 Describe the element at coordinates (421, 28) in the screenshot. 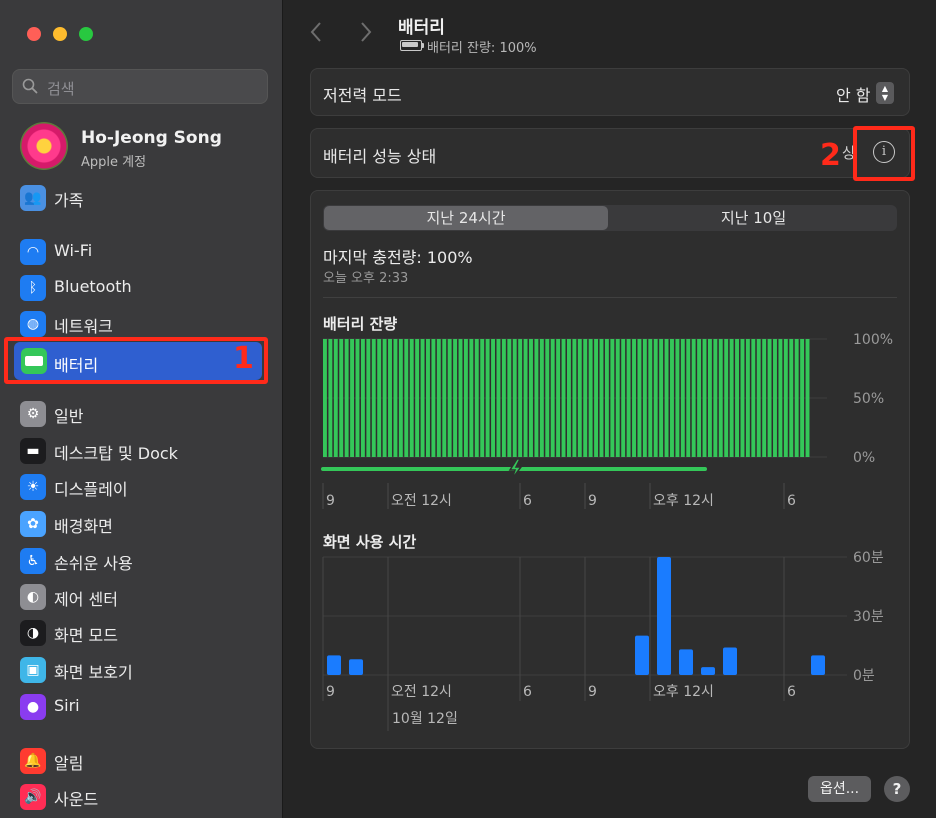

I see `page-title: 배터리` at that location.